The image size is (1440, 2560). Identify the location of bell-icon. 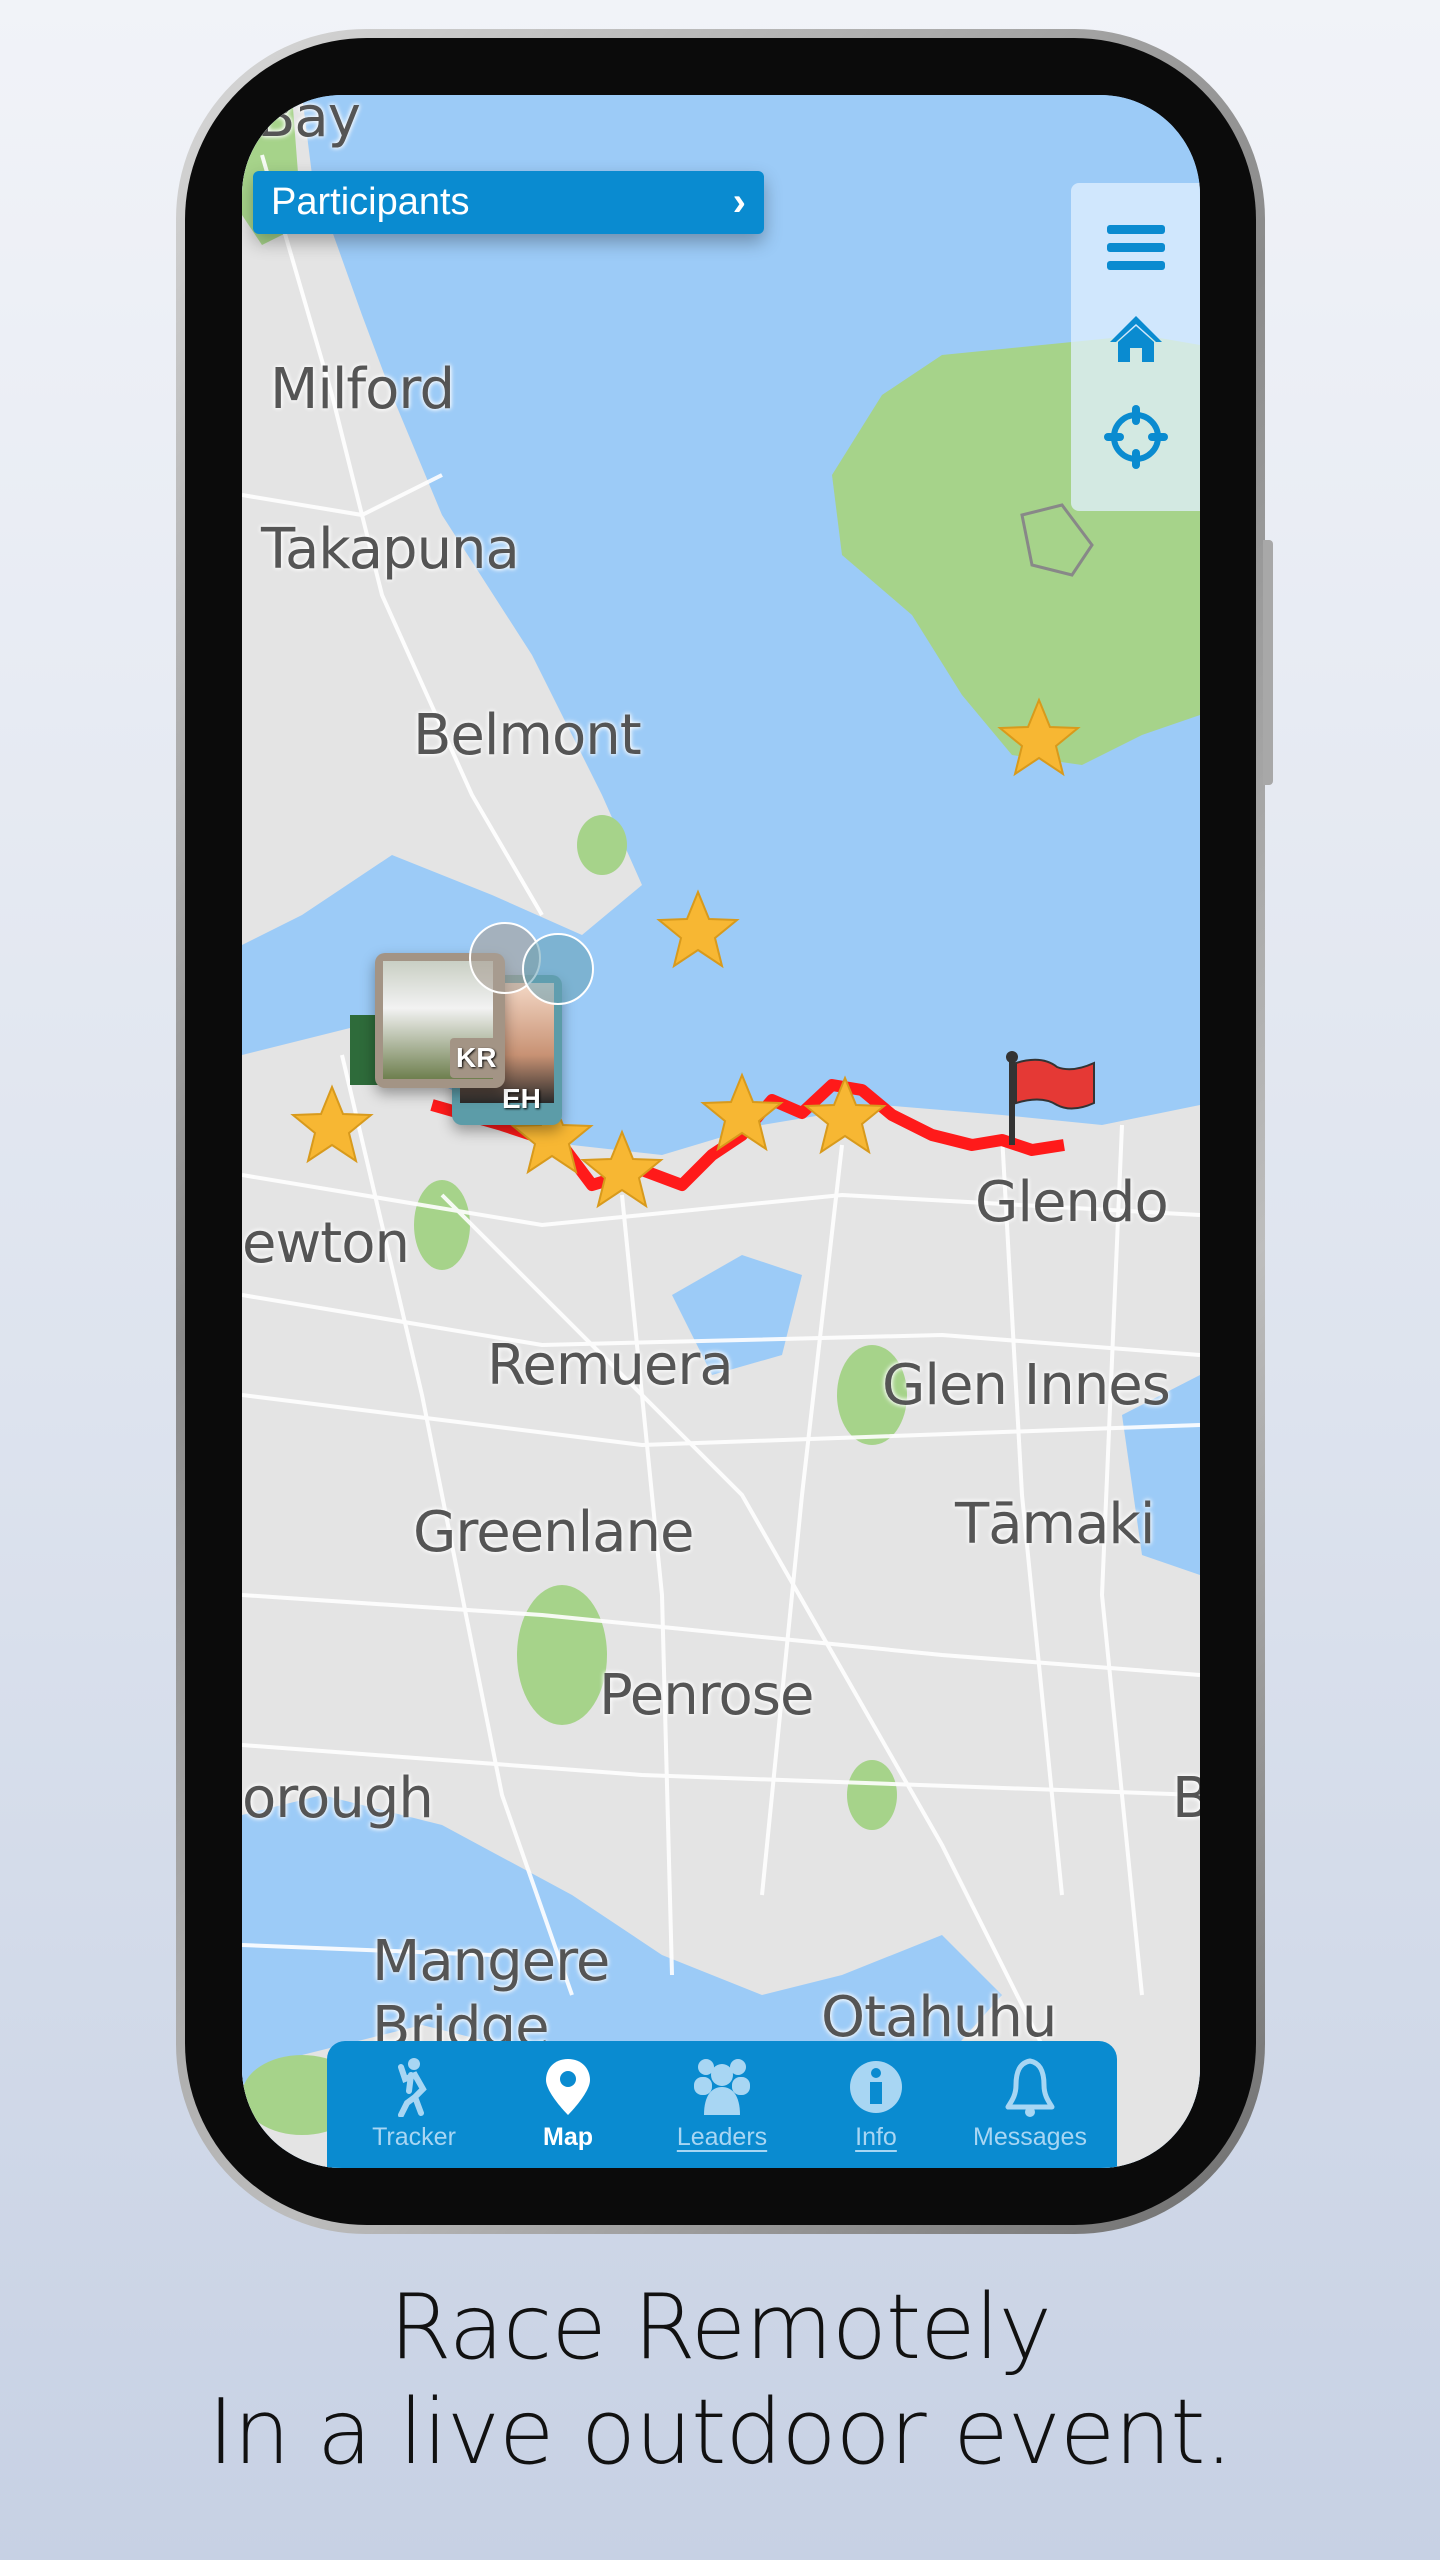
(1030, 2087).